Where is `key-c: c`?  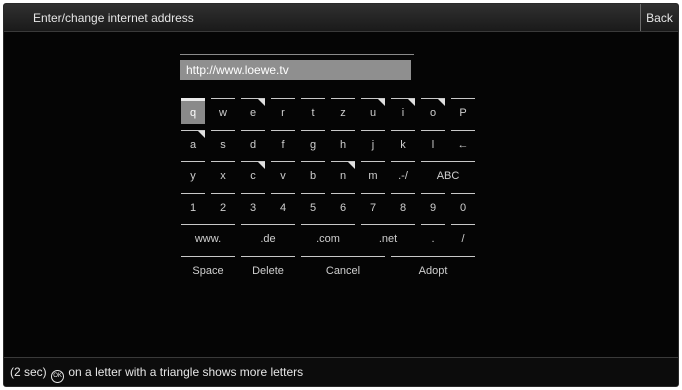
key-c: c is located at coordinates (253, 174).